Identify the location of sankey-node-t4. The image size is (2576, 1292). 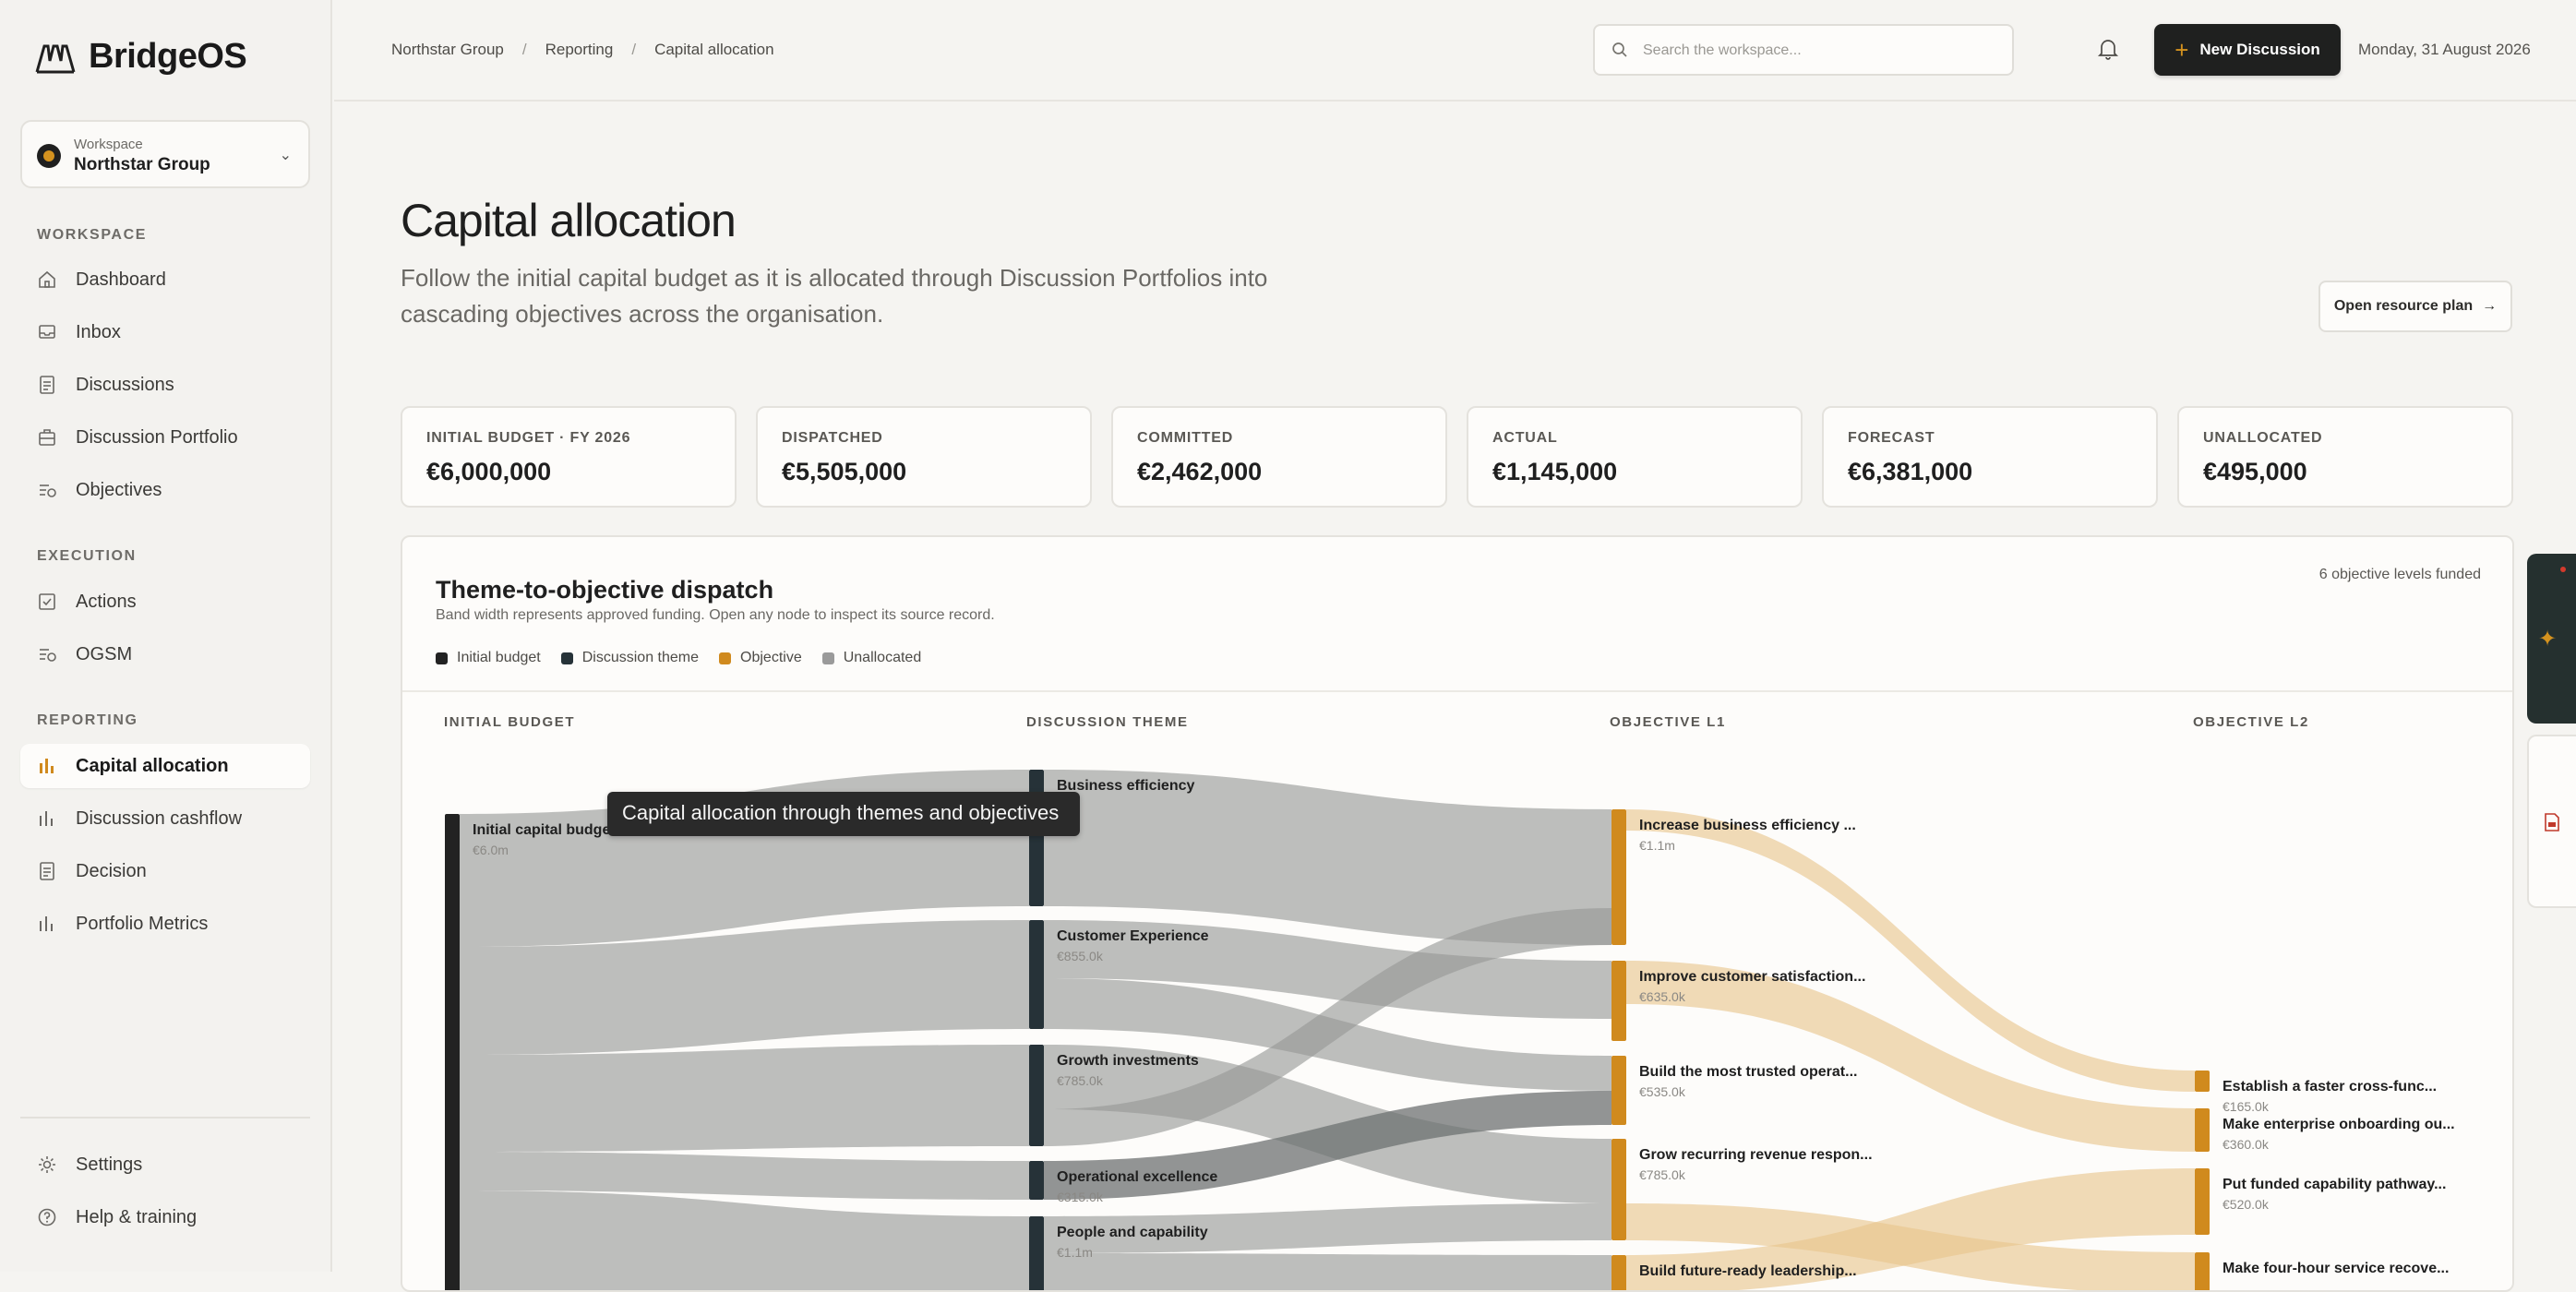
(1036, 1181).